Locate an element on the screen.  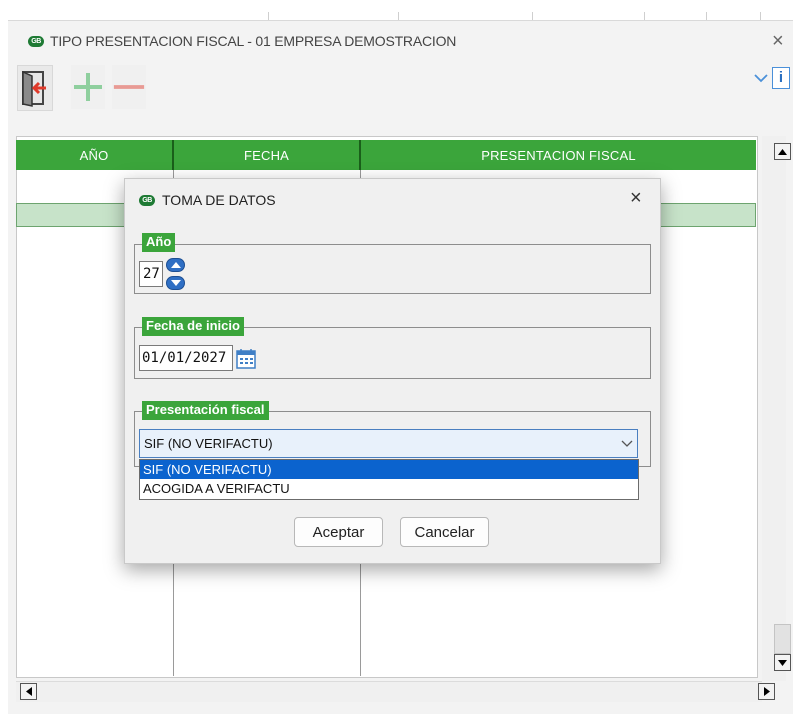
grid-header: AÑO FECHA PRESENTACION FISCAL is located at coordinates (386, 155).